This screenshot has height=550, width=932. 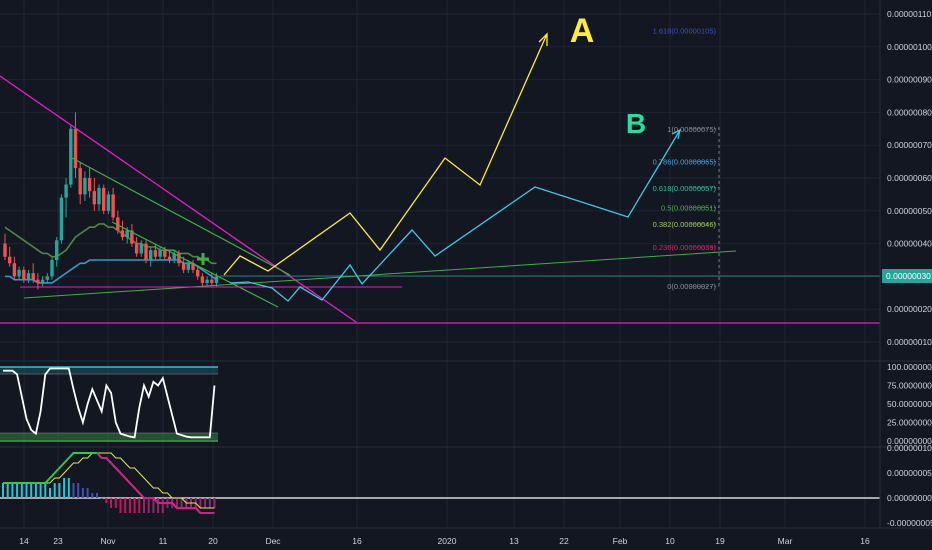 I want to click on time-axis-label: Mar, so click(x=785, y=541).